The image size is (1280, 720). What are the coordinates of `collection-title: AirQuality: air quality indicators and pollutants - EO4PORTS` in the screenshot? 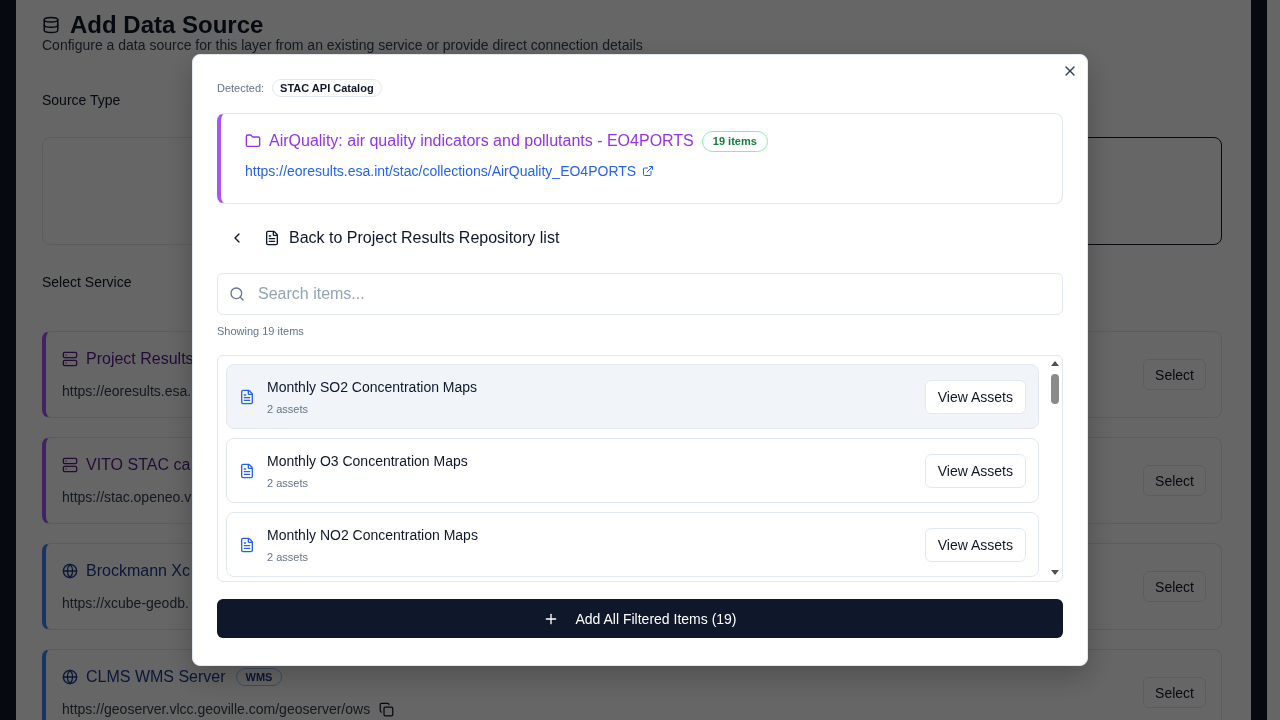 It's located at (481, 141).